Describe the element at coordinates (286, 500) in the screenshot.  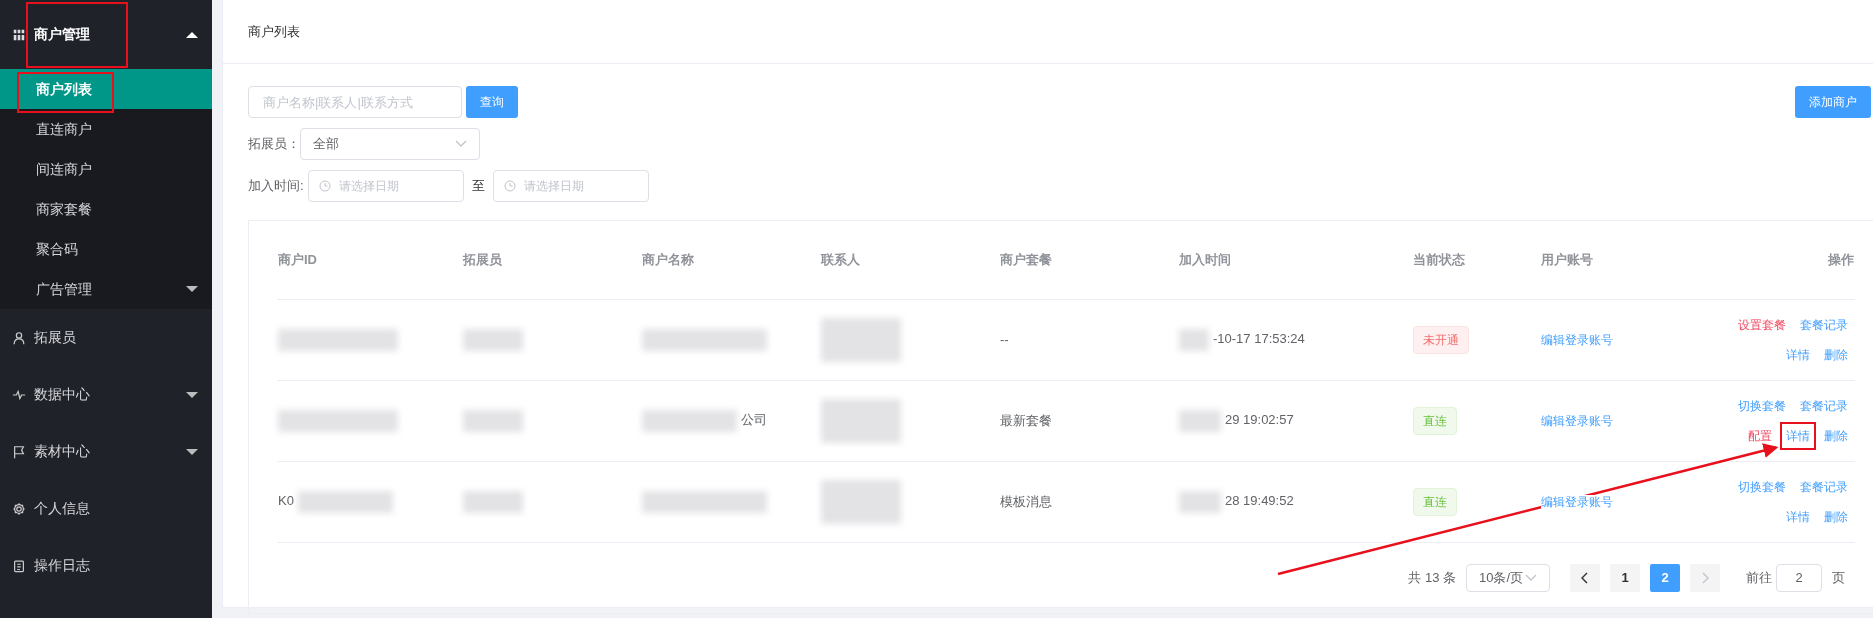
I see `table-cell: K0` at that location.